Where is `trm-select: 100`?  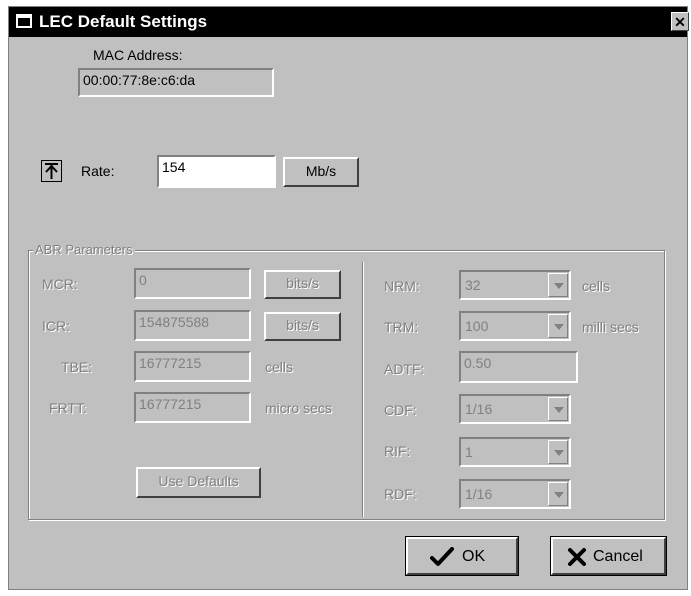
trm-select: 100 is located at coordinates (515, 326).